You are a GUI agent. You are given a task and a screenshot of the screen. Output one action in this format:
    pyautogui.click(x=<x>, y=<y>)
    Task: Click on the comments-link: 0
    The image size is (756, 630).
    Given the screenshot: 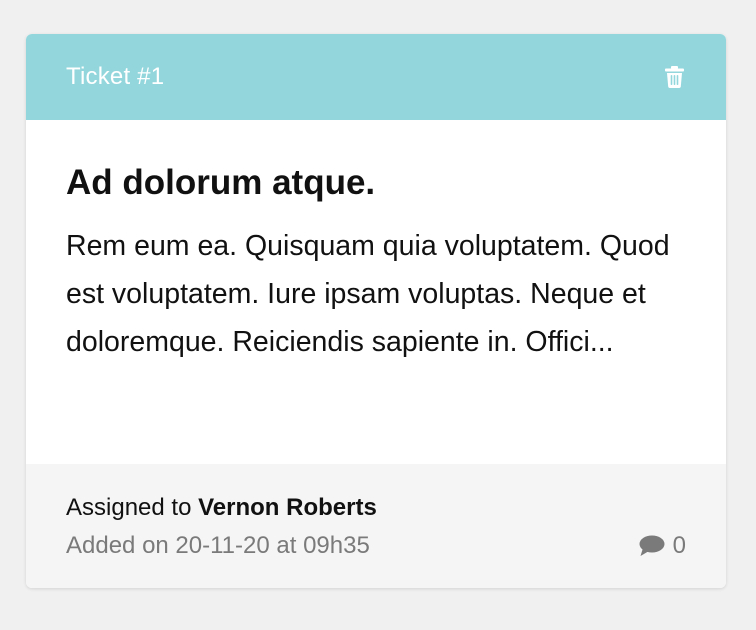 What is the action you would take?
    pyautogui.click(x=662, y=546)
    